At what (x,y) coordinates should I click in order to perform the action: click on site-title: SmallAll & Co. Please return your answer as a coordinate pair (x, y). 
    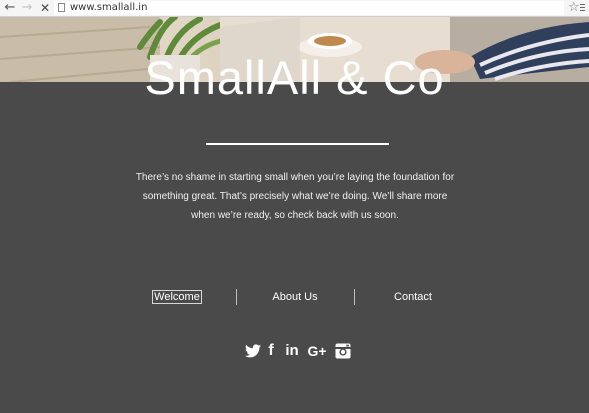
    Looking at the image, I should click on (294, 77).